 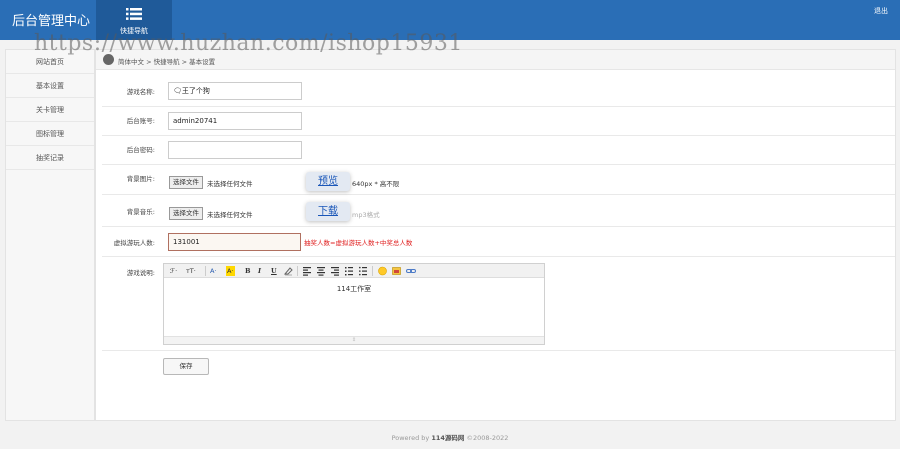 What do you see at coordinates (498, 92) in the screenshot?
I see `form-row-game-name: 游戏名称: 🗨王了个狗` at bounding box center [498, 92].